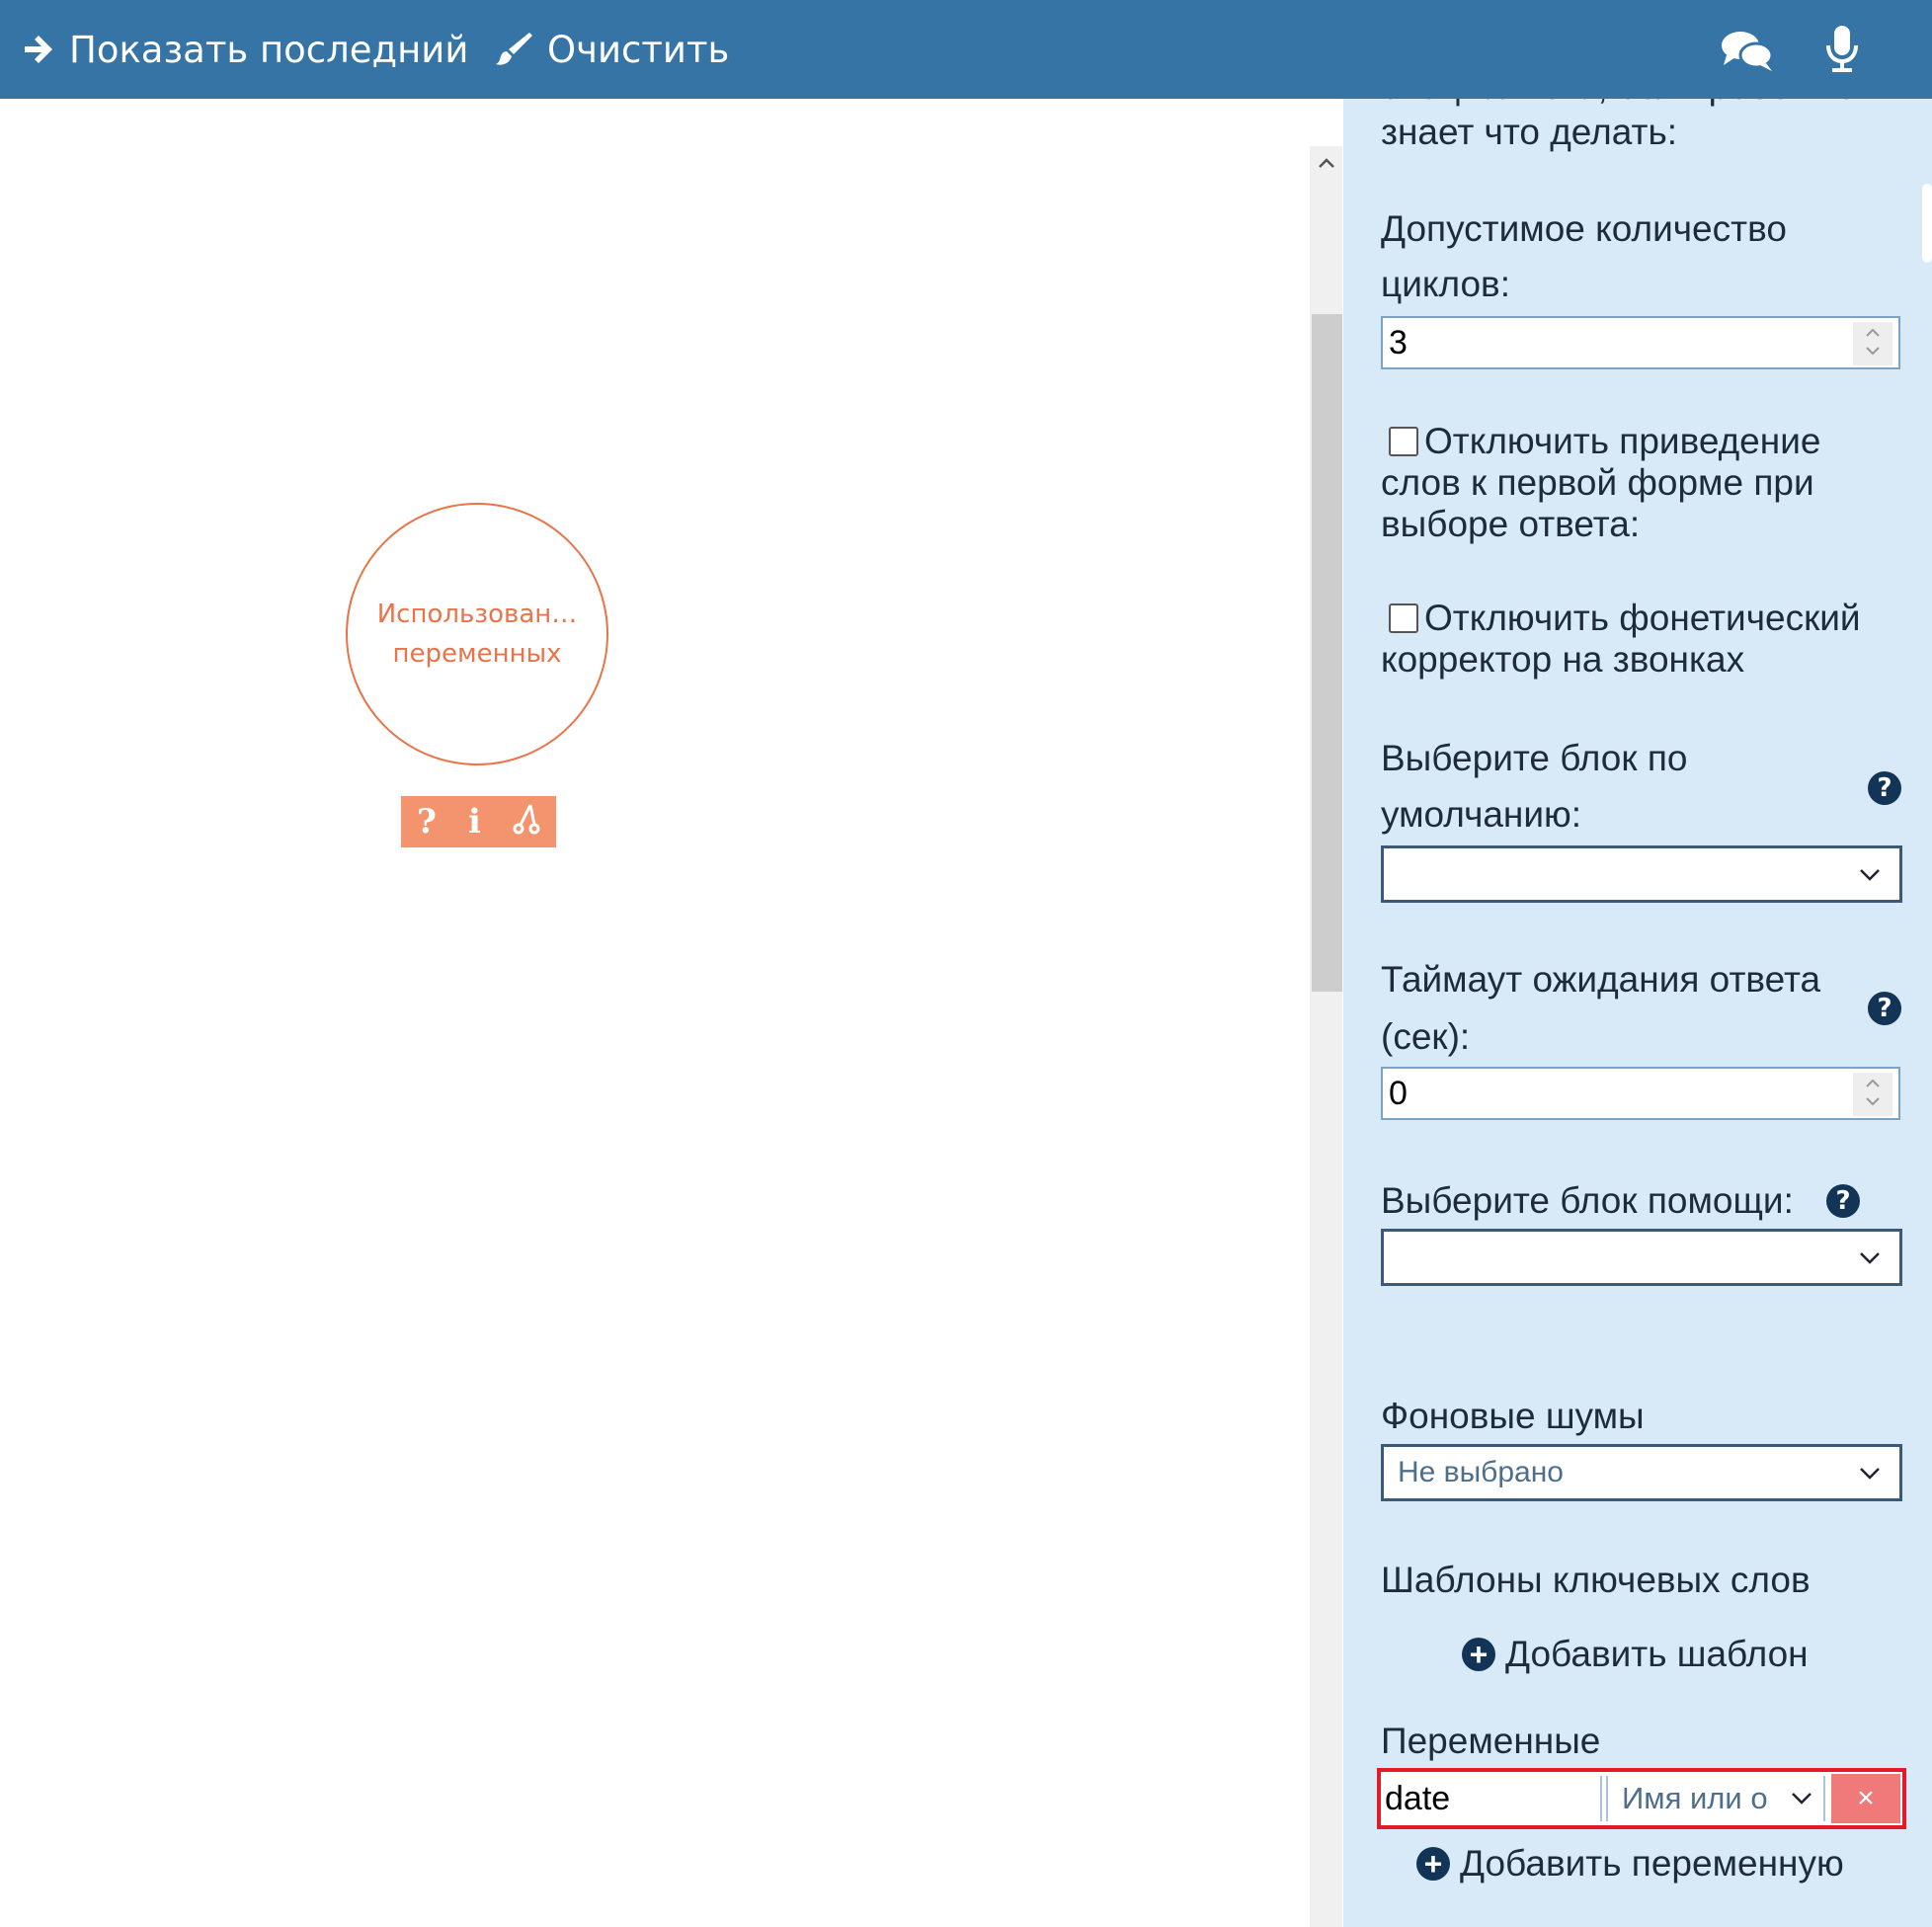 The image size is (1932, 1927). Describe the element at coordinates (966, 49) in the screenshot. I see `top-toolbar: Показать последний Очистить` at that location.